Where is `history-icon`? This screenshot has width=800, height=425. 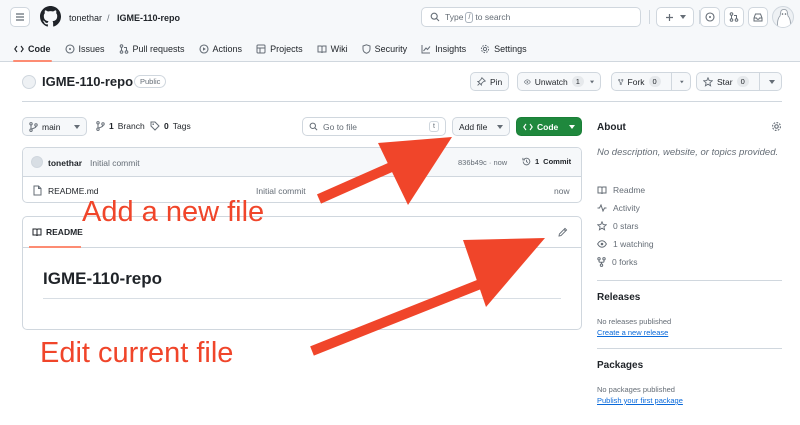 history-icon is located at coordinates (526, 161).